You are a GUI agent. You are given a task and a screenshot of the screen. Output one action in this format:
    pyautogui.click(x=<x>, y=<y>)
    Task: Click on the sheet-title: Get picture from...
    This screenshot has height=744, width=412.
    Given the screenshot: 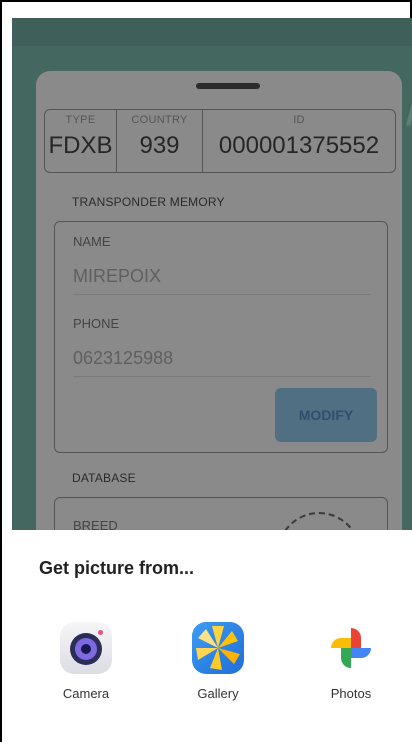 What is the action you would take?
    pyautogui.click(x=117, y=568)
    